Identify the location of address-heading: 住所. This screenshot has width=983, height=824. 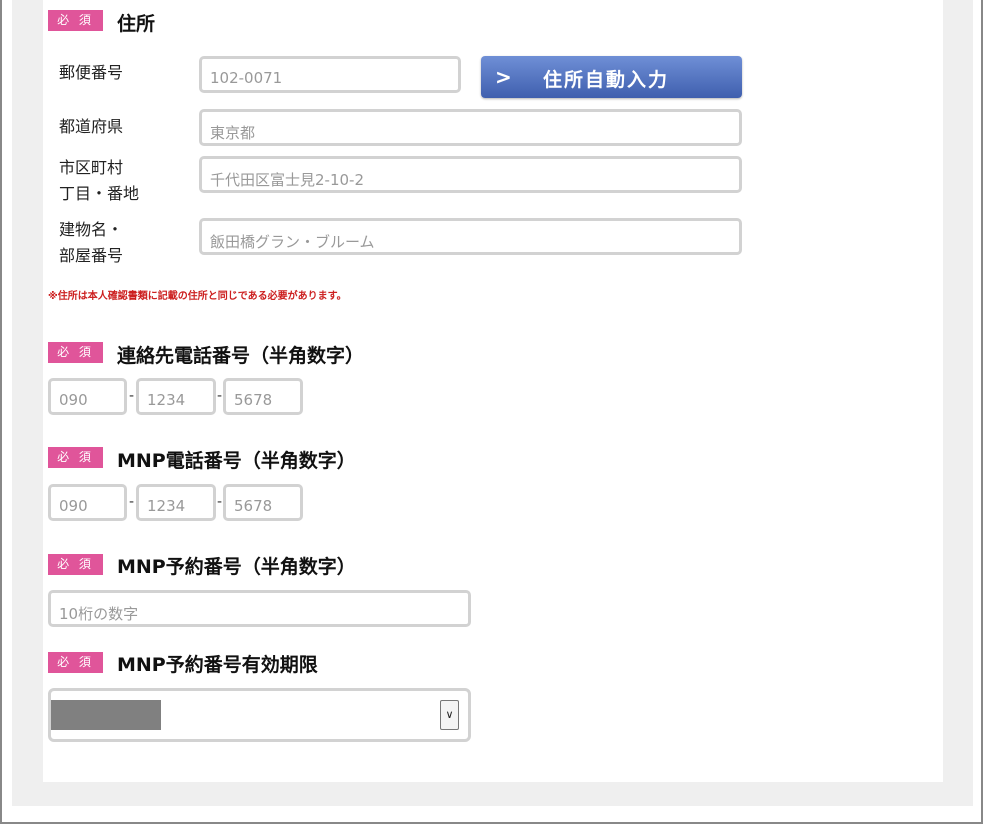
(136, 24).